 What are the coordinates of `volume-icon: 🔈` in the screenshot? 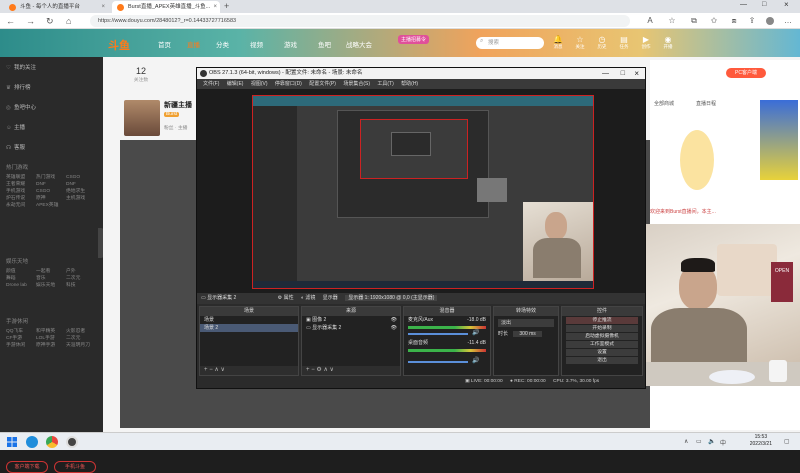 It's located at (711, 441).